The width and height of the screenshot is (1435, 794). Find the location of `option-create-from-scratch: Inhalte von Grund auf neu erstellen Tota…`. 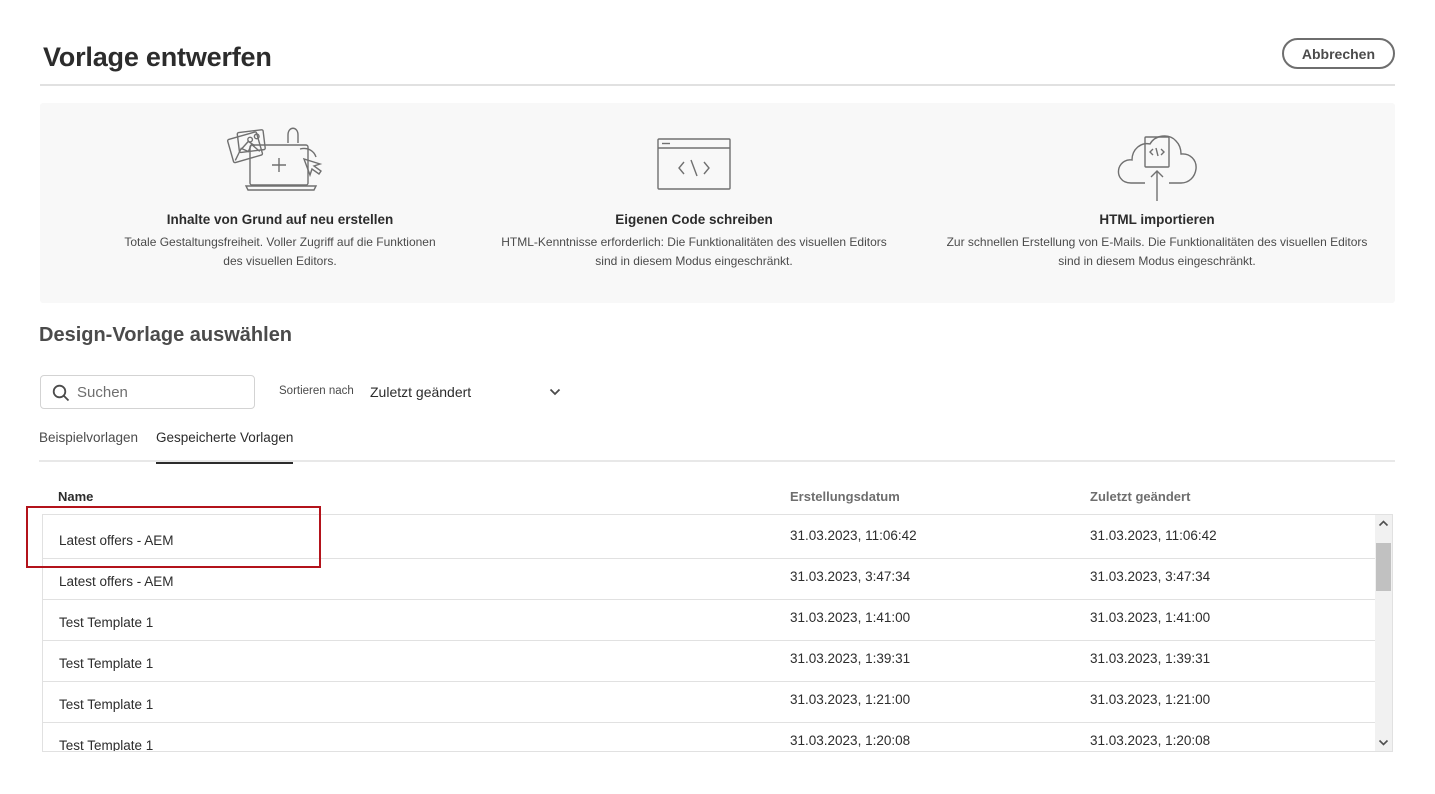

option-create-from-scratch: Inhalte von Grund auf neu erstellen Tota… is located at coordinates (280, 203).